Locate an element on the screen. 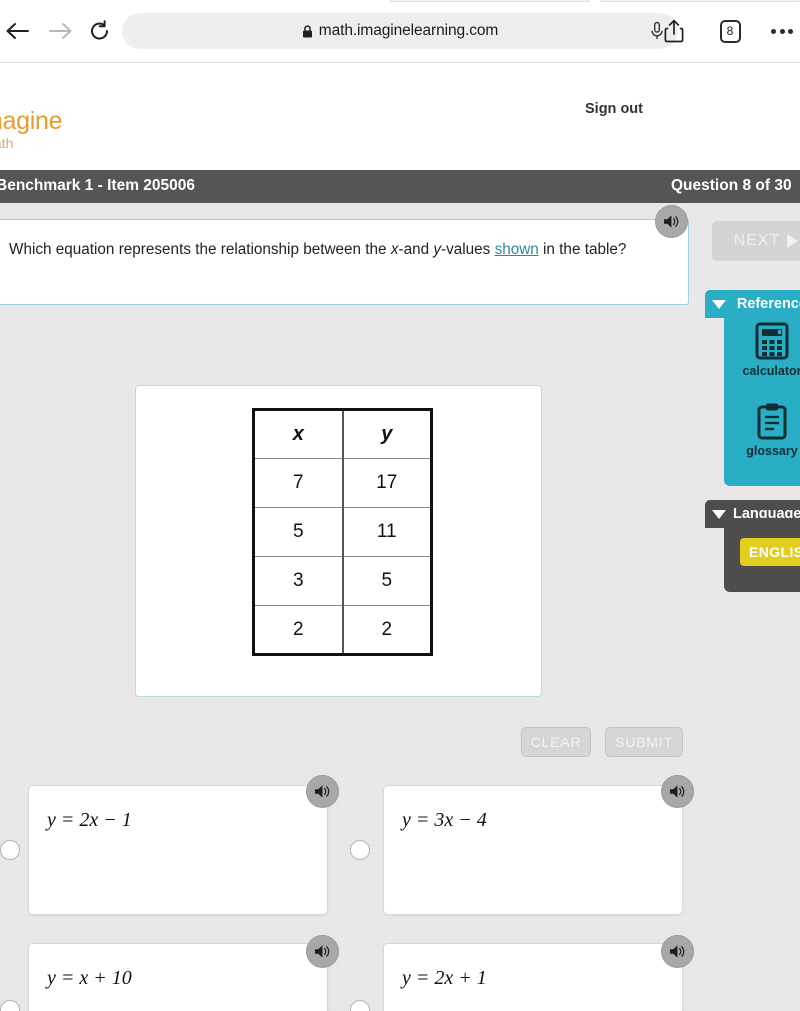 Image resolution: width=800 pixels, height=1011 pixels. answer-radio-c is located at coordinates (10, 1005).